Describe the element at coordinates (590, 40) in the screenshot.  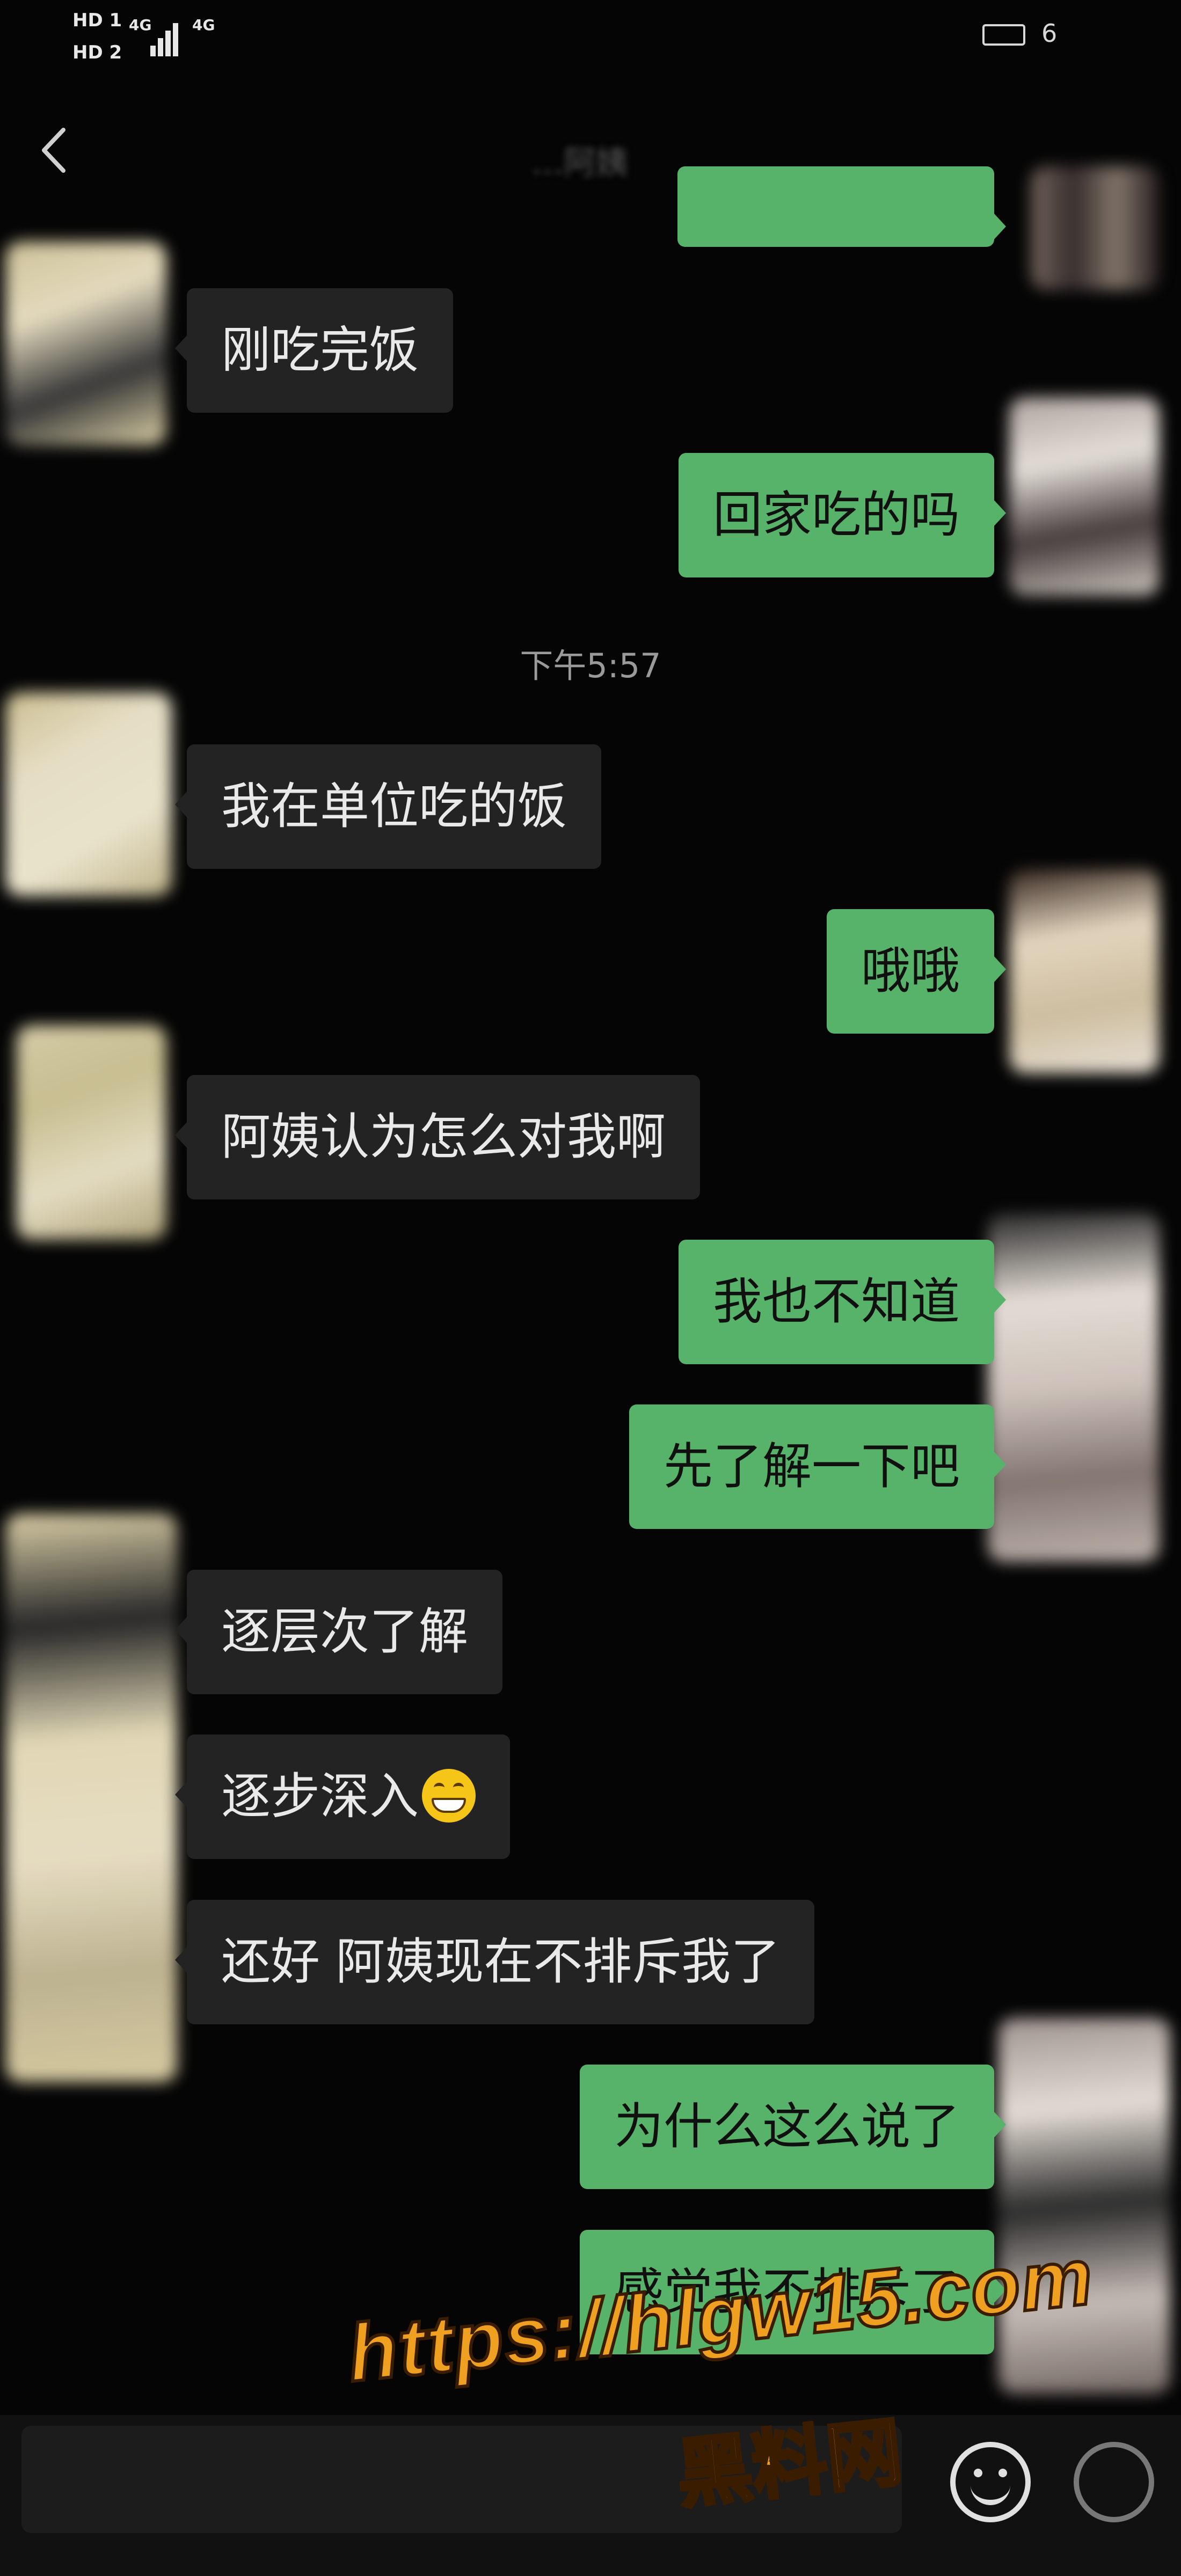
I see `status-bar: HD 1 HD 2 4G 4G 6` at that location.